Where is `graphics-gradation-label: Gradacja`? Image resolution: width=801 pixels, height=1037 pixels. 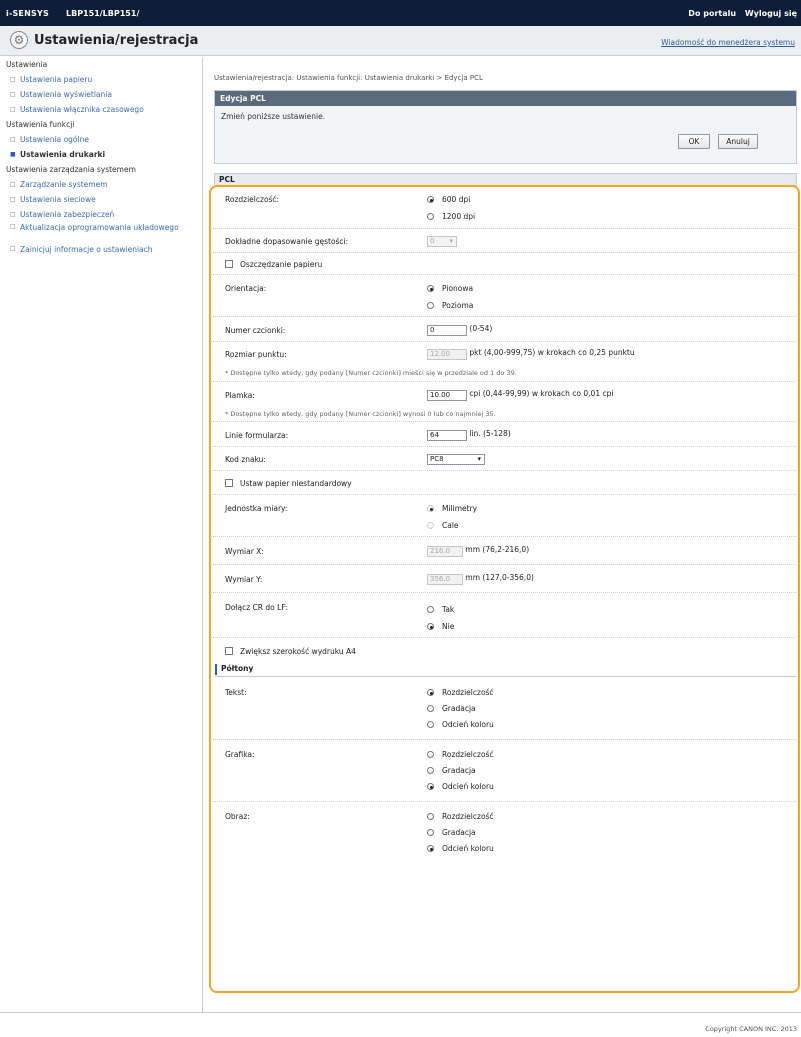
graphics-gradation-label: Gradacja is located at coordinates (459, 770).